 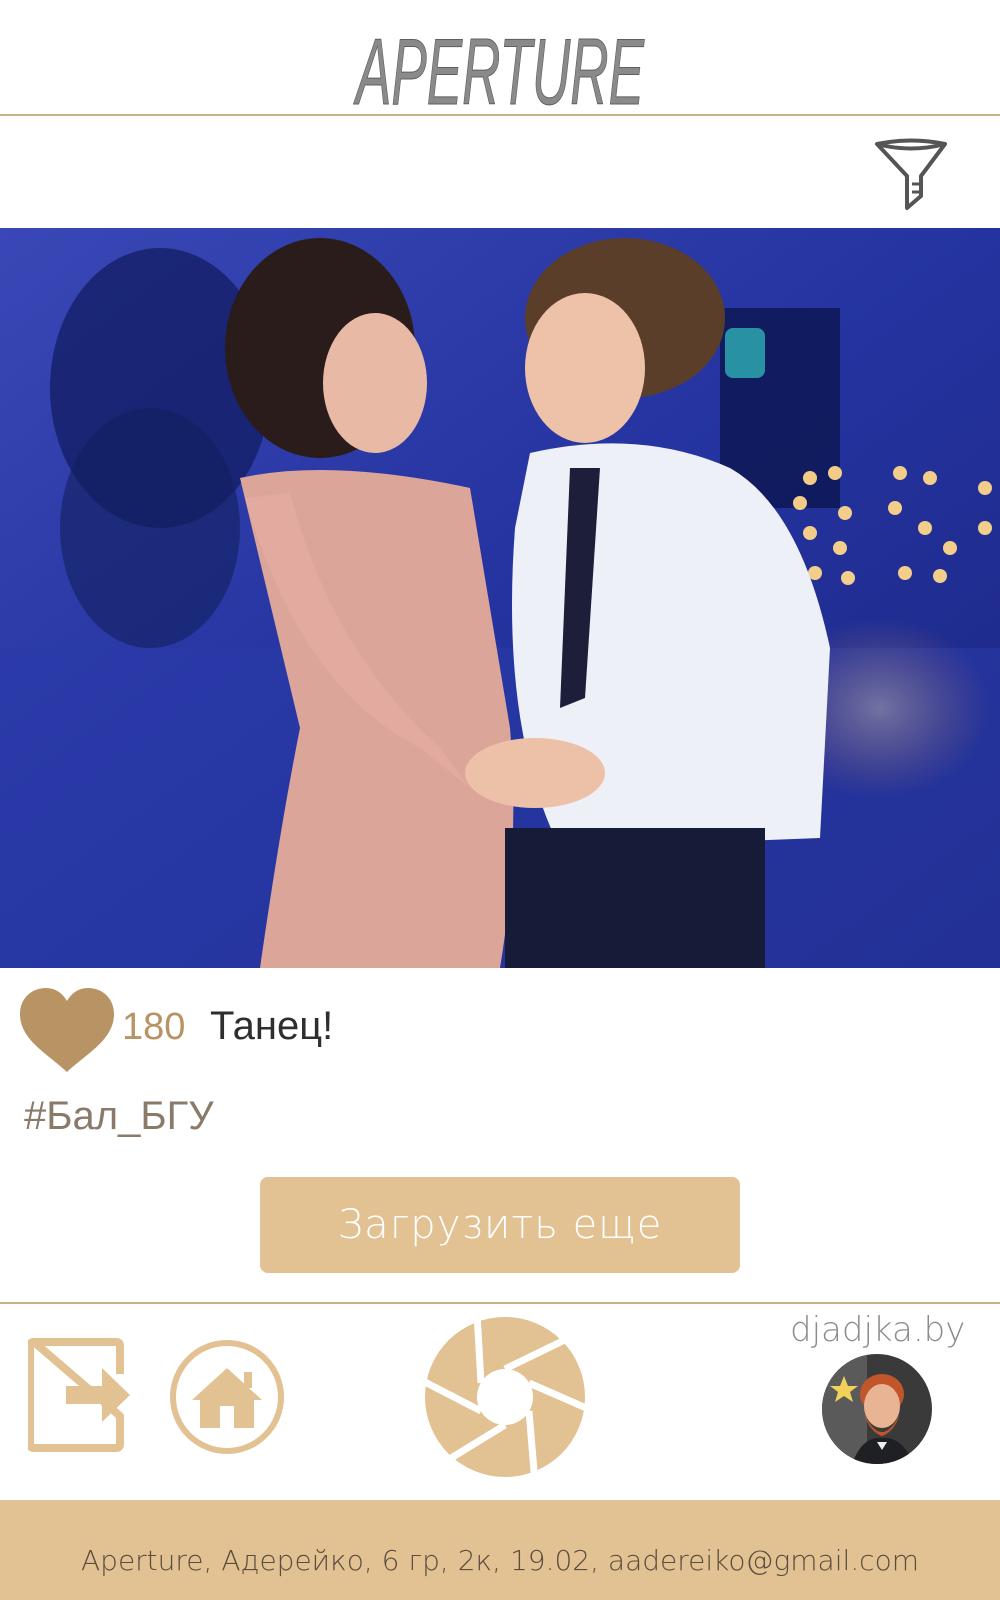 I want to click on app-logo: APERTURE, so click(x=500, y=57).